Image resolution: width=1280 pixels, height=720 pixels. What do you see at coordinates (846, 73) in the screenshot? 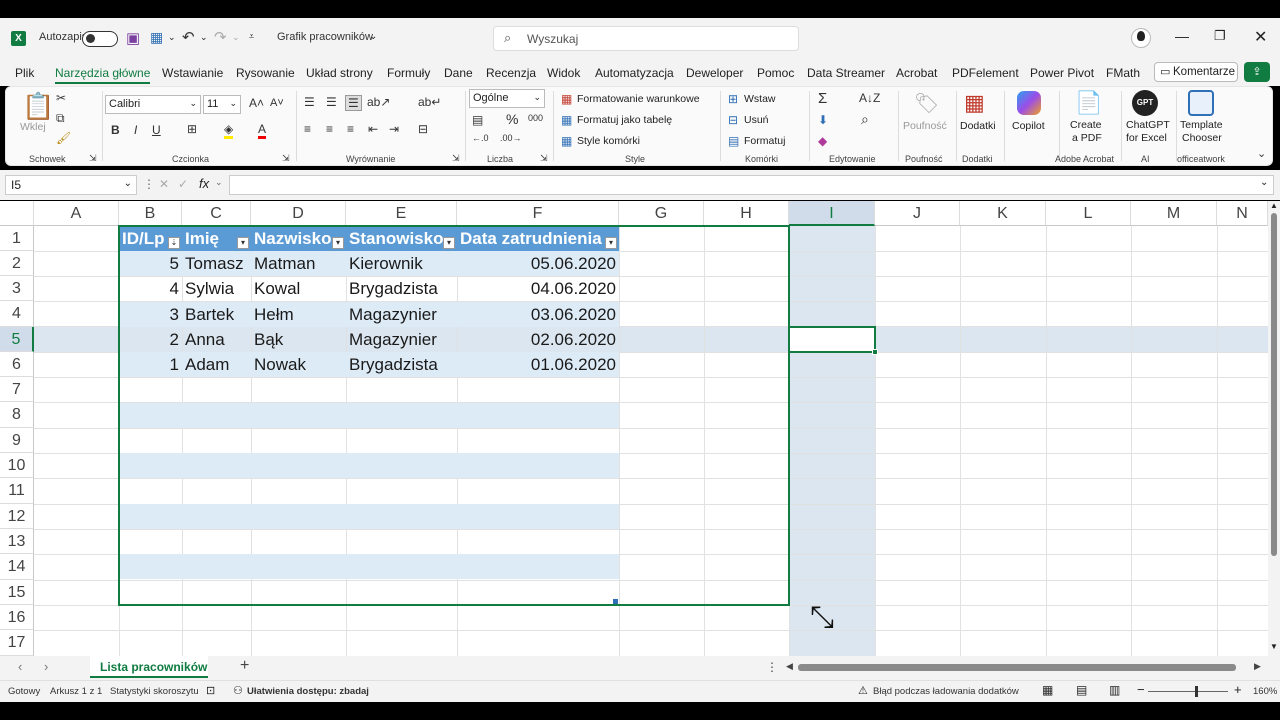
I see `menu-data-streamer: Data Streamer` at bounding box center [846, 73].